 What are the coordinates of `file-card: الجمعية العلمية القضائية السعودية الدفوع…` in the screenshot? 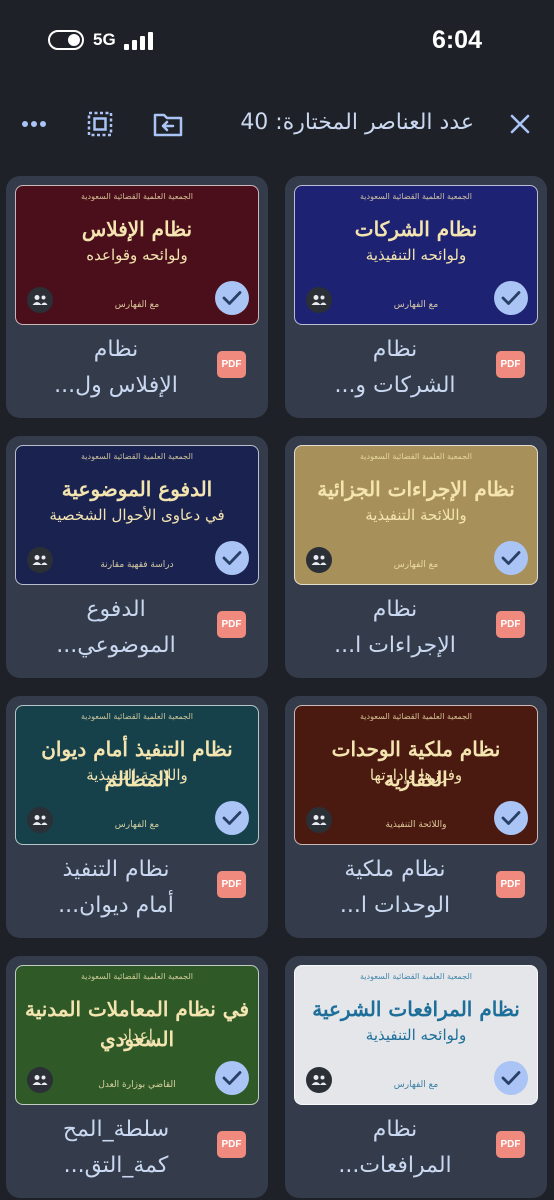 It's located at (137, 557).